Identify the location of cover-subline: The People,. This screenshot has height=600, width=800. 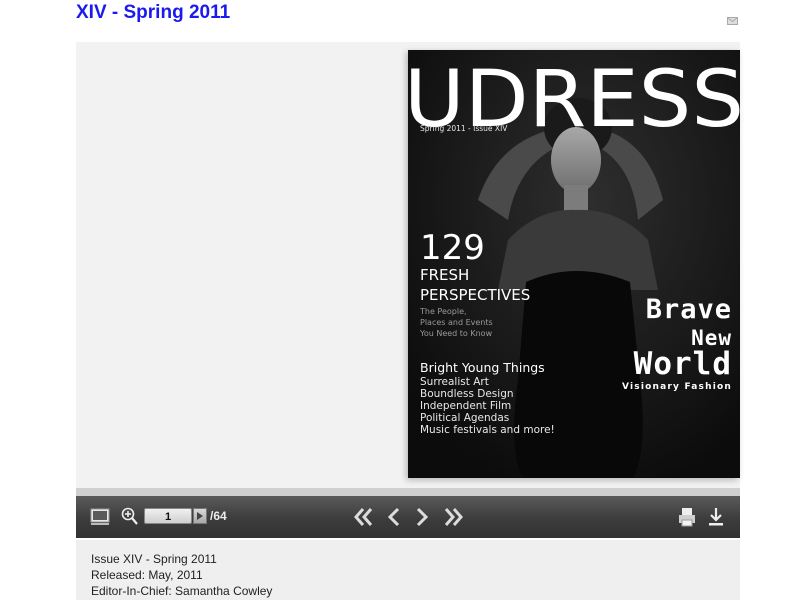
(443, 311).